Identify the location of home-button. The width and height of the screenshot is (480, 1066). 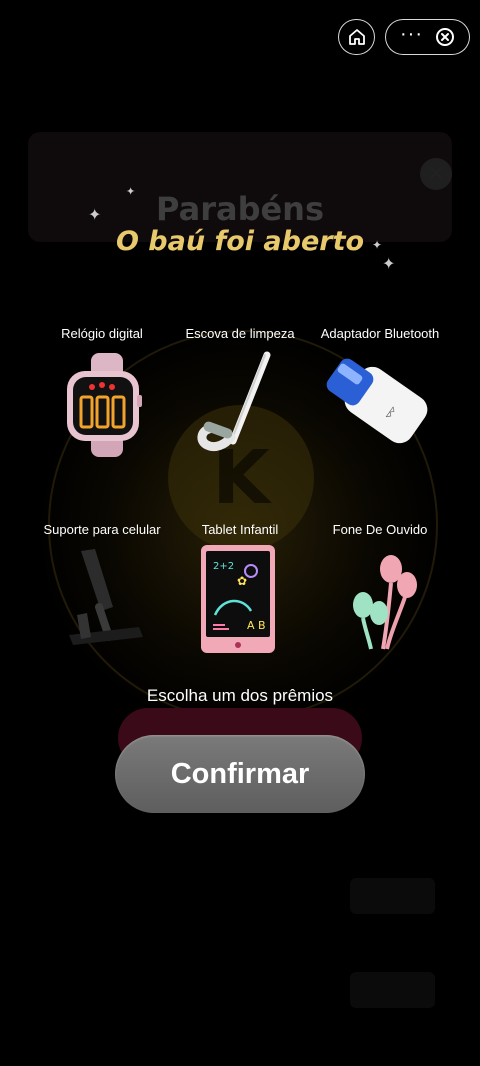
(356, 37).